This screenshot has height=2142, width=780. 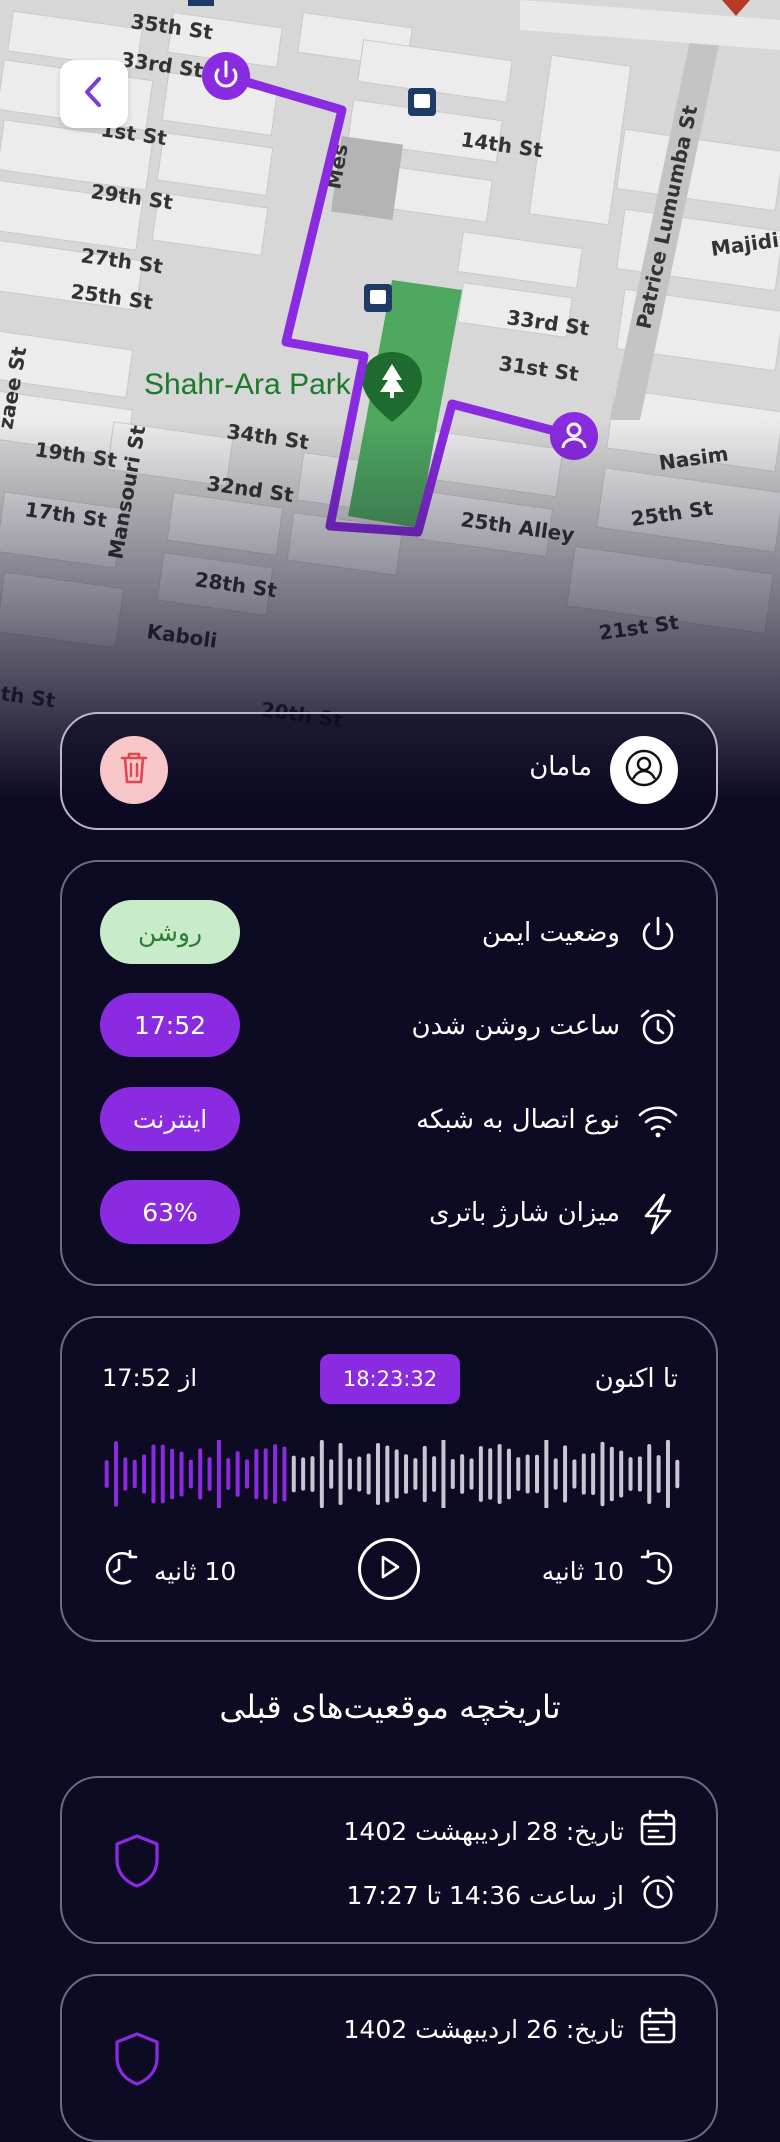 What do you see at coordinates (636, 1379) in the screenshot?
I see `audio-until-label: تا اکنون` at bounding box center [636, 1379].